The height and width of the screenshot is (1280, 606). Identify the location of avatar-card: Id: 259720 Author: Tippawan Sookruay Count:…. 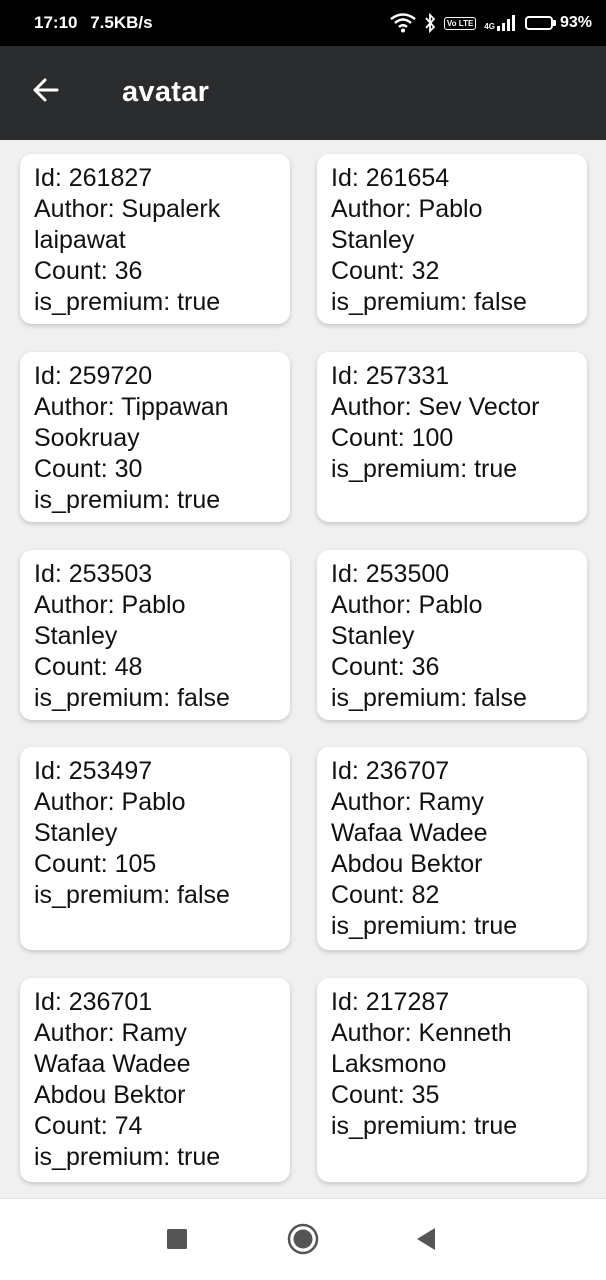
(155, 437).